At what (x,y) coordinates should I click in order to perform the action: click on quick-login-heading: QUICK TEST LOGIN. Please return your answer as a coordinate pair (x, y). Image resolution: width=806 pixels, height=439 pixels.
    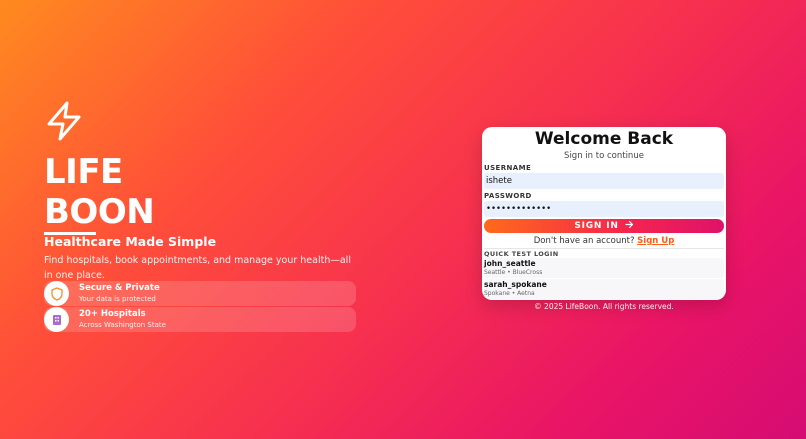
    Looking at the image, I should click on (521, 254).